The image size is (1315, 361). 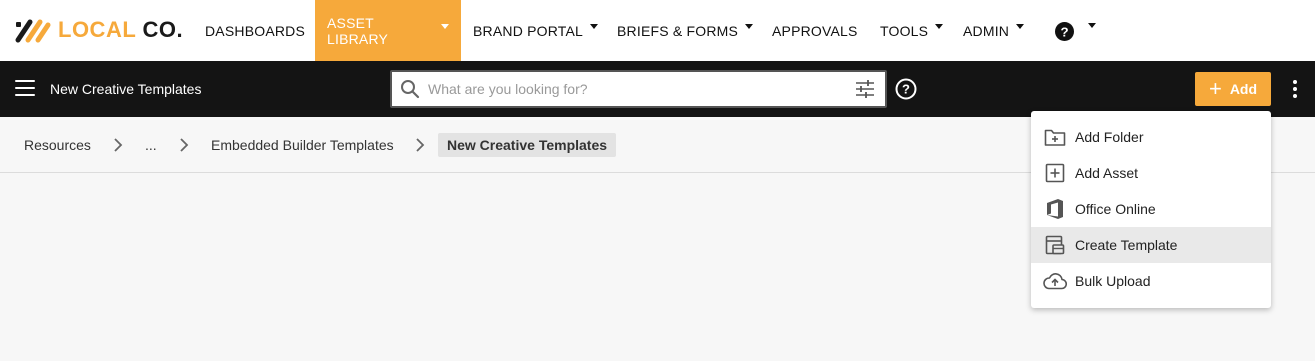 I want to click on menu-item-add-asset: Add Asset, so click(x=1151, y=173).